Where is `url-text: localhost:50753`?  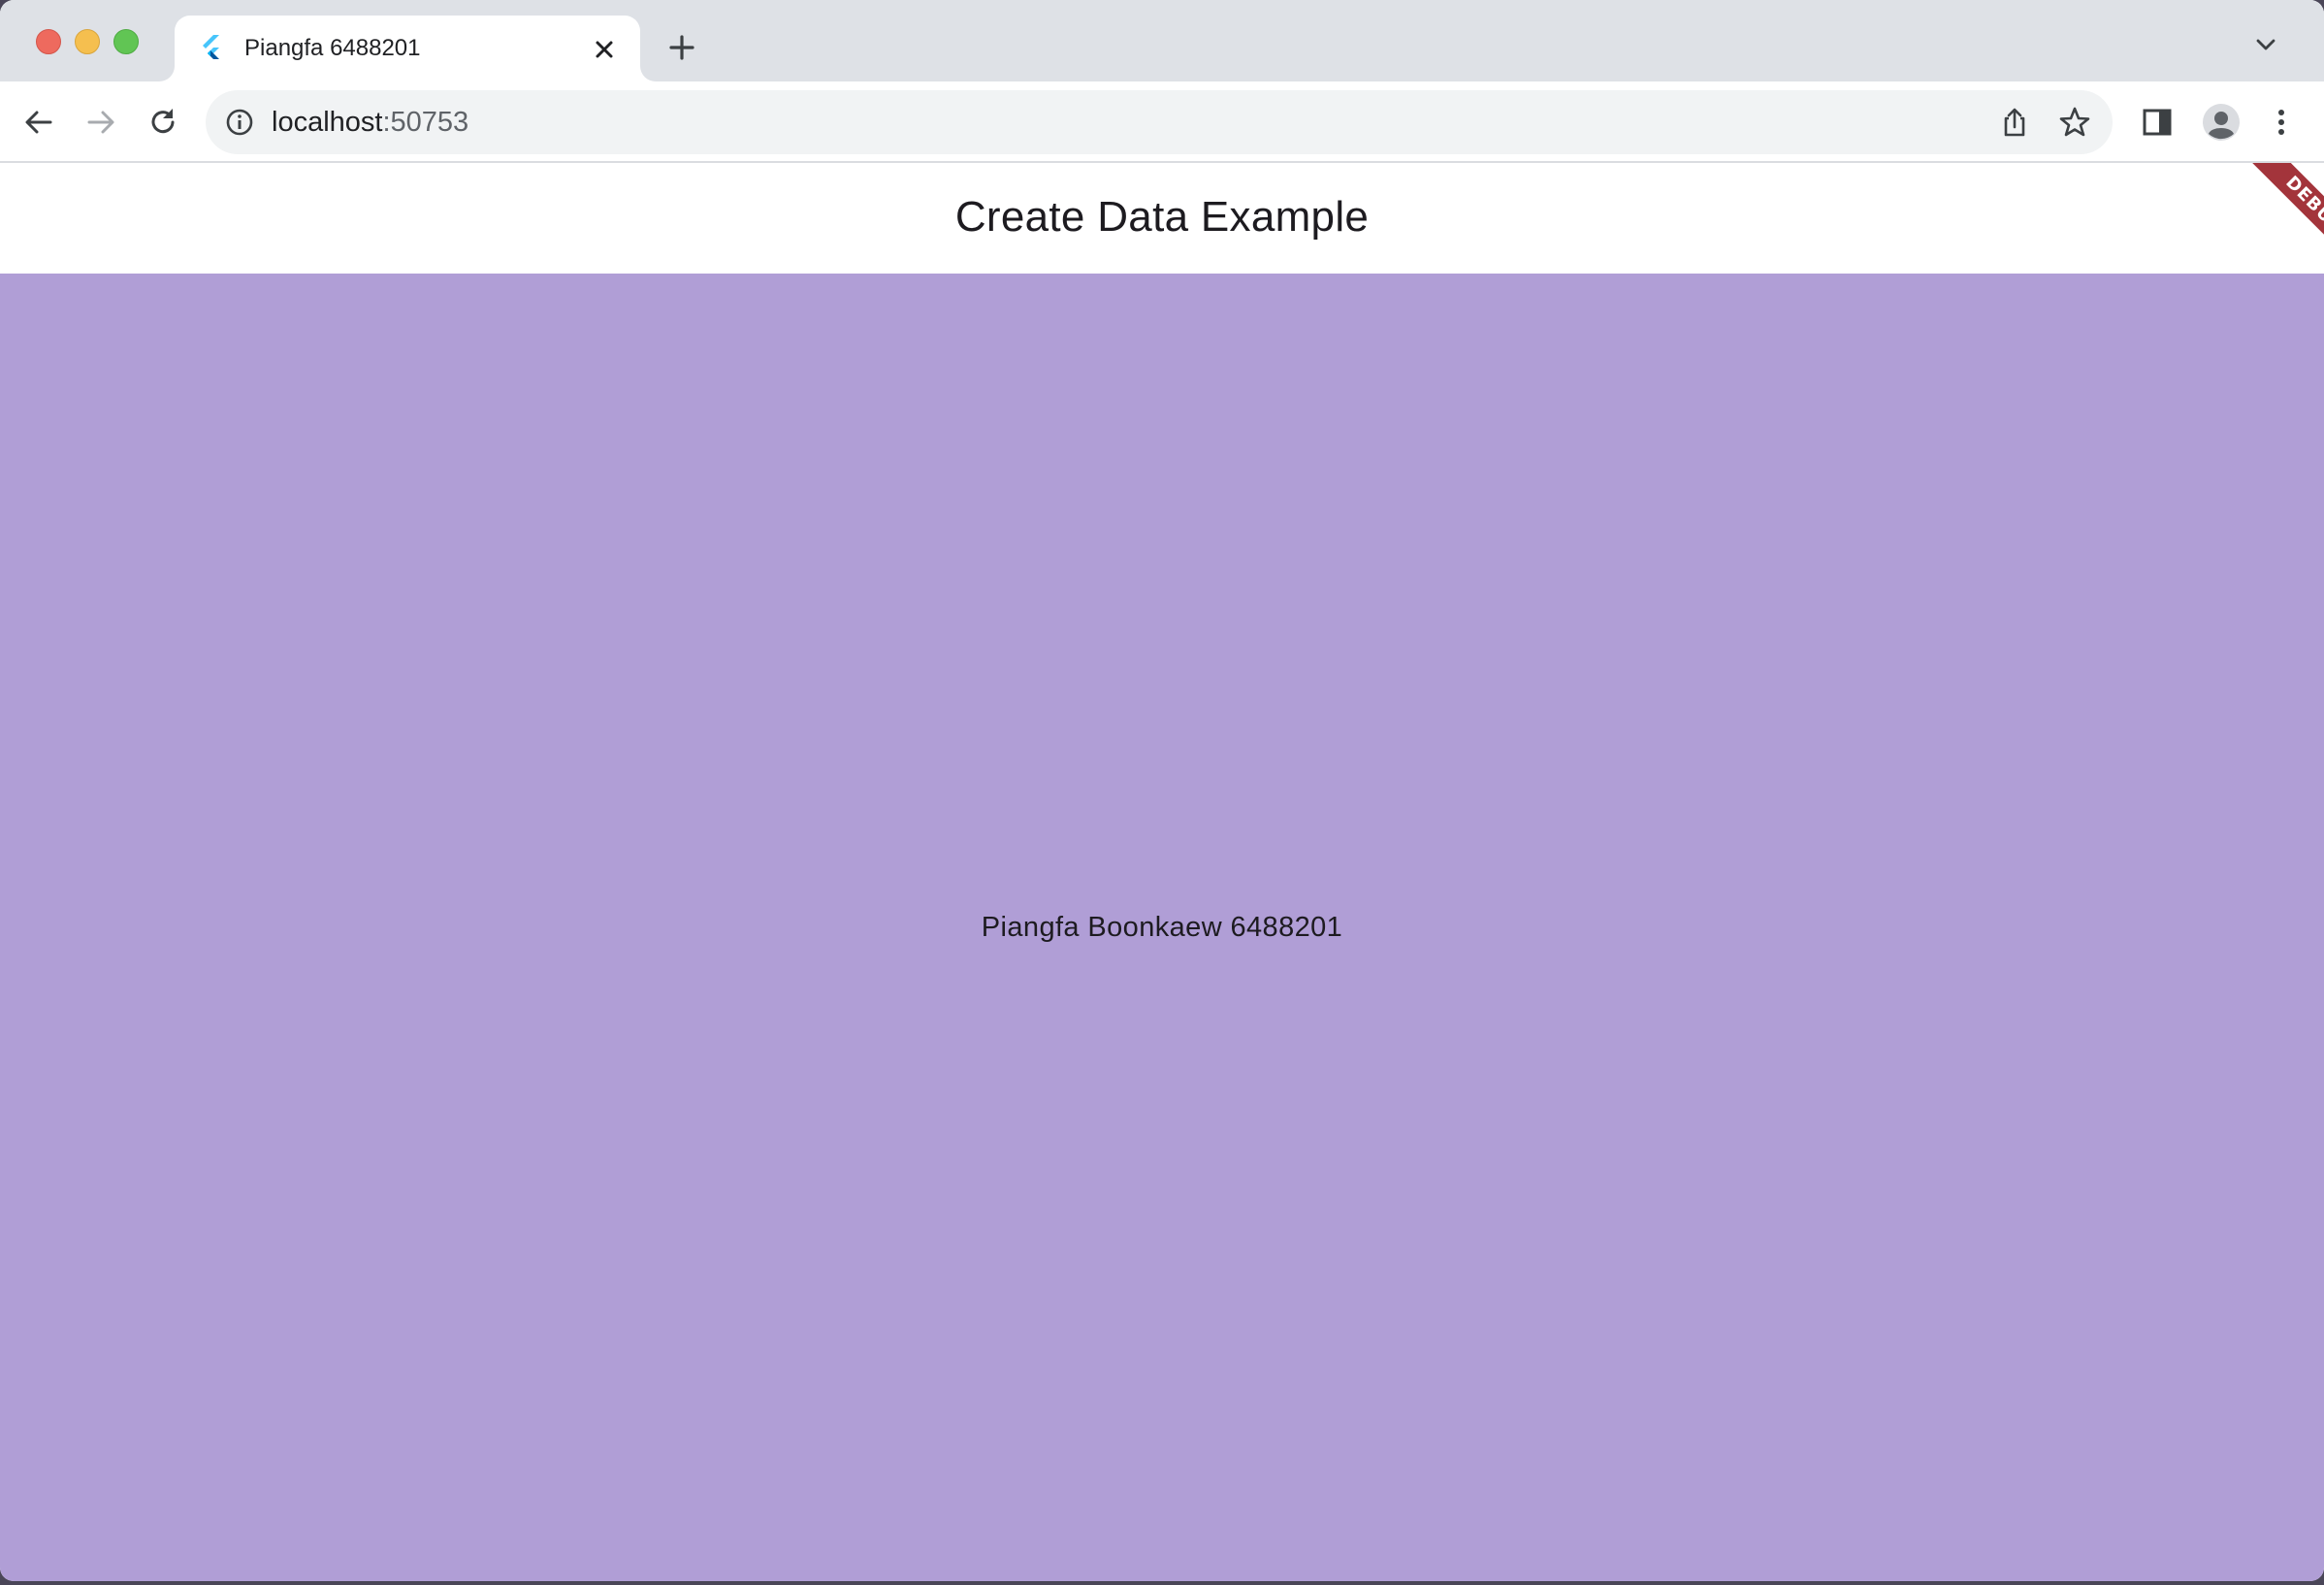 url-text: localhost:50753 is located at coordinates (370, 122).